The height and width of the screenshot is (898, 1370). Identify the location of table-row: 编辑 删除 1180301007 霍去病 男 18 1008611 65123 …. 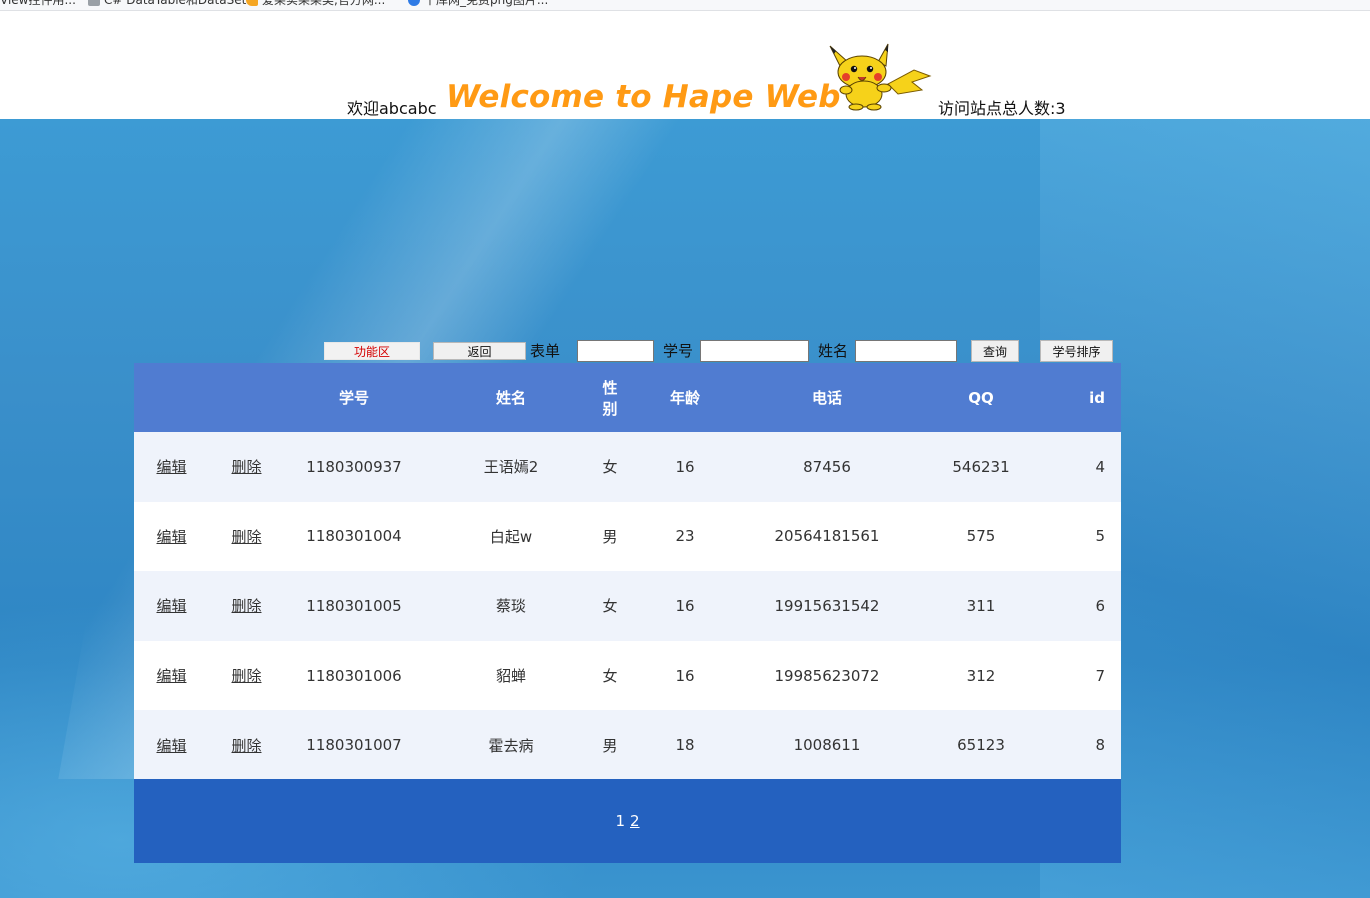
(627, 745).